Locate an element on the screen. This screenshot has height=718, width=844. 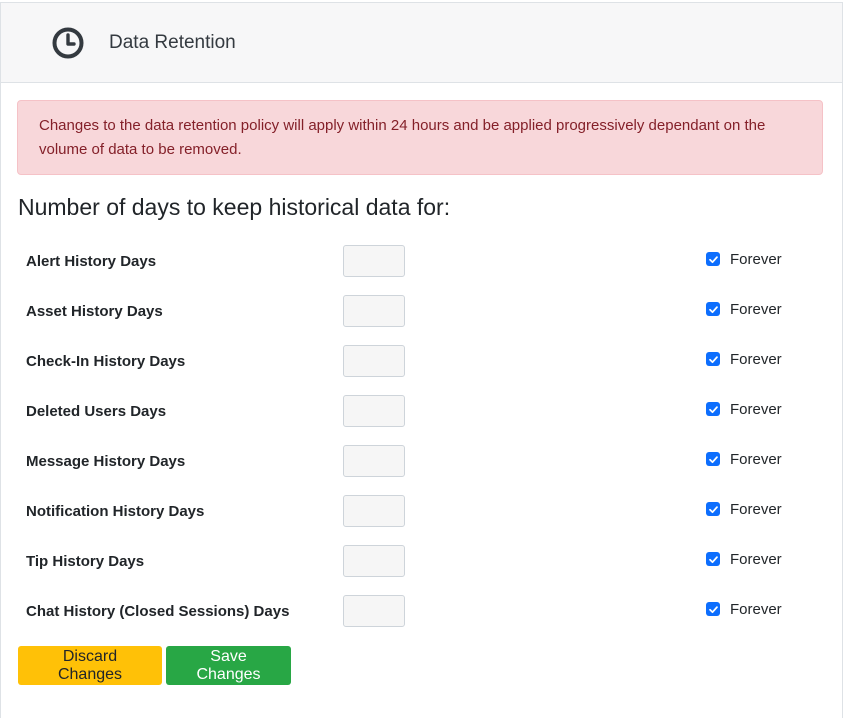
retention-row: Check-In History Days Forever is located at coordinates (421, 363).